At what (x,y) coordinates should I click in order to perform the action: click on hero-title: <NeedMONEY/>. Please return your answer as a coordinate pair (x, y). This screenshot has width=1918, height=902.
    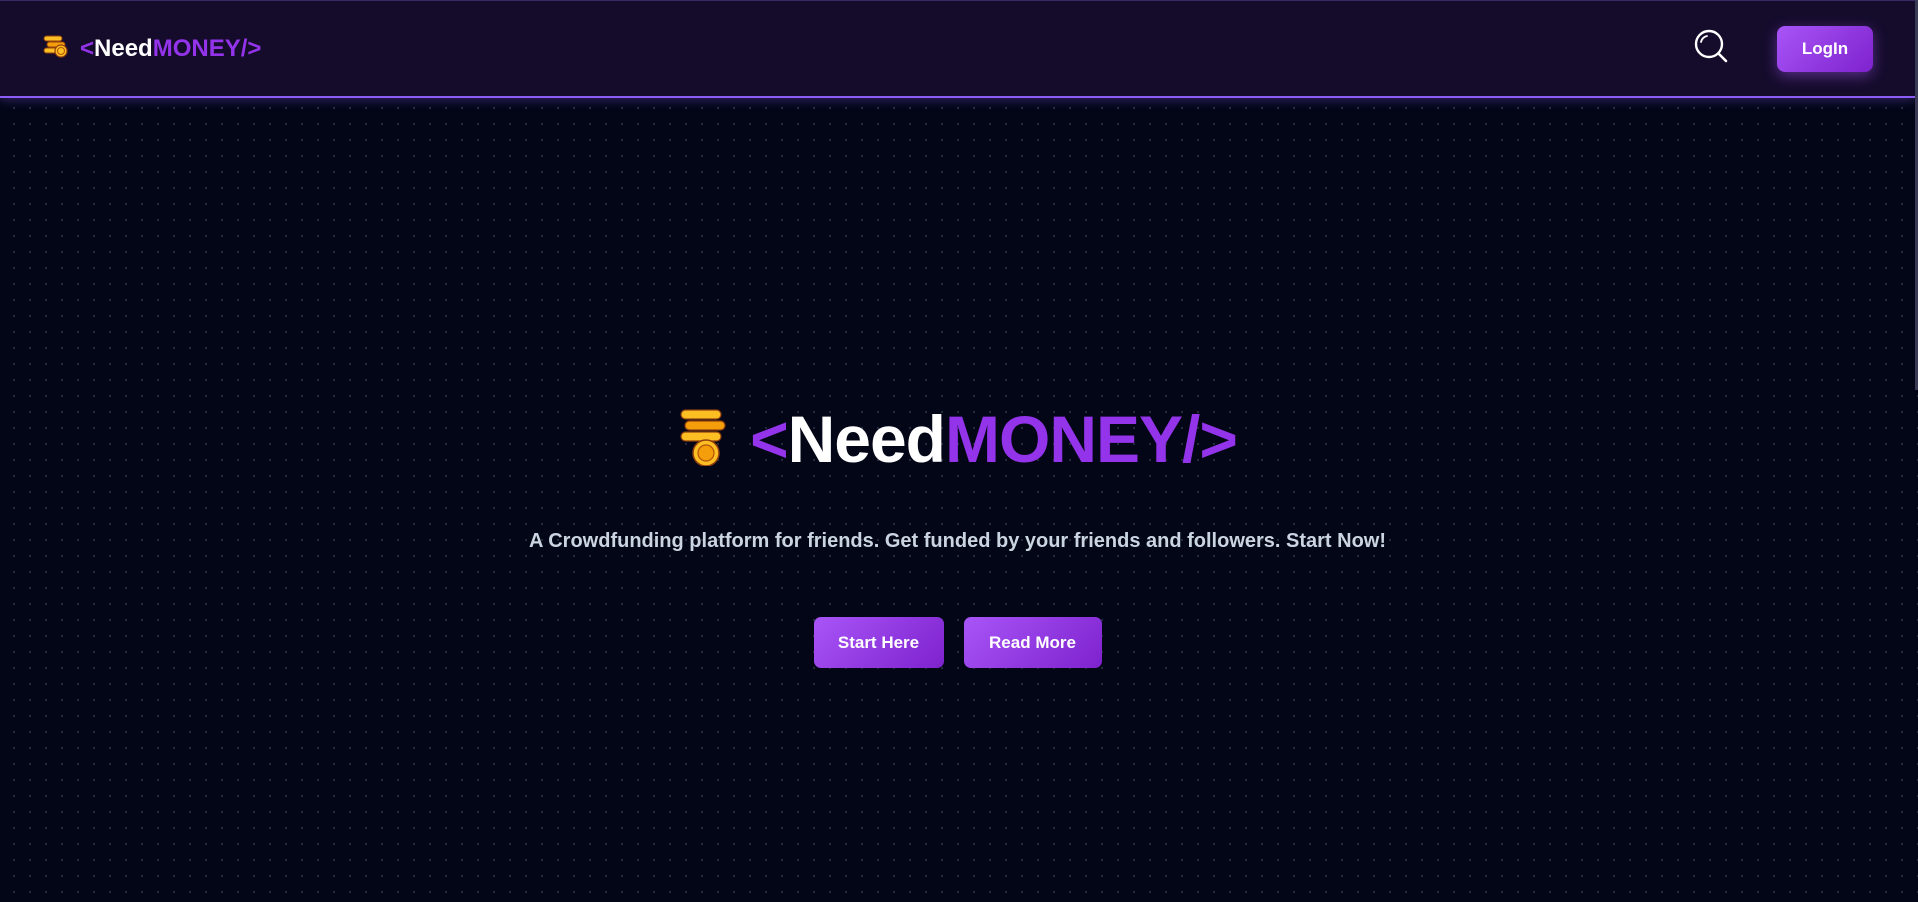
    Looking at the image, I should click on (958, 439).